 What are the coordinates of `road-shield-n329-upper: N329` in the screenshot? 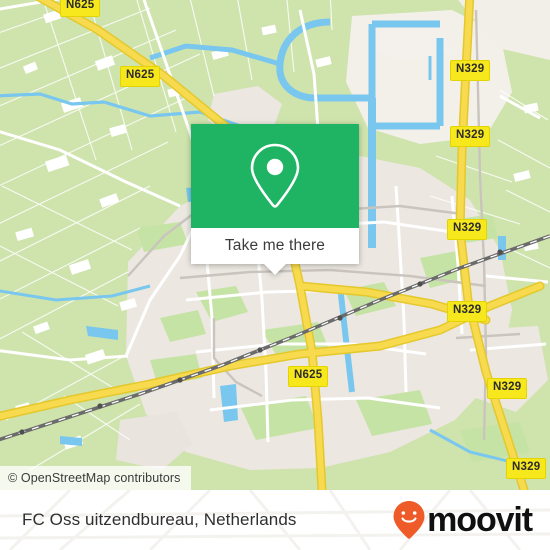 It's located at (470, 136).